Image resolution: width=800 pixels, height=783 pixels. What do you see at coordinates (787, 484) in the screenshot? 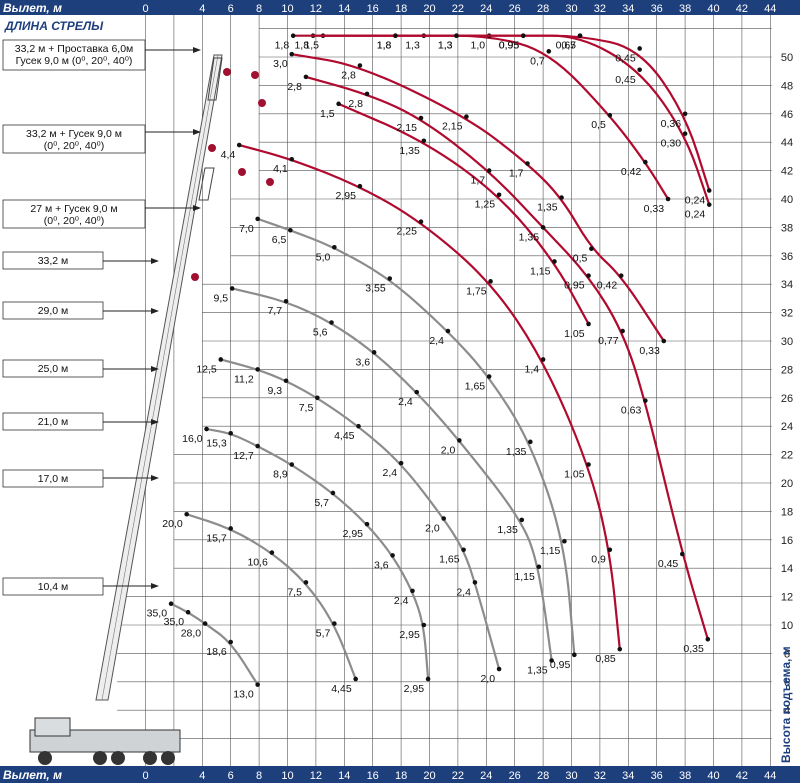
I see `y-tick-label: 20` at bounding box center [787, 484].